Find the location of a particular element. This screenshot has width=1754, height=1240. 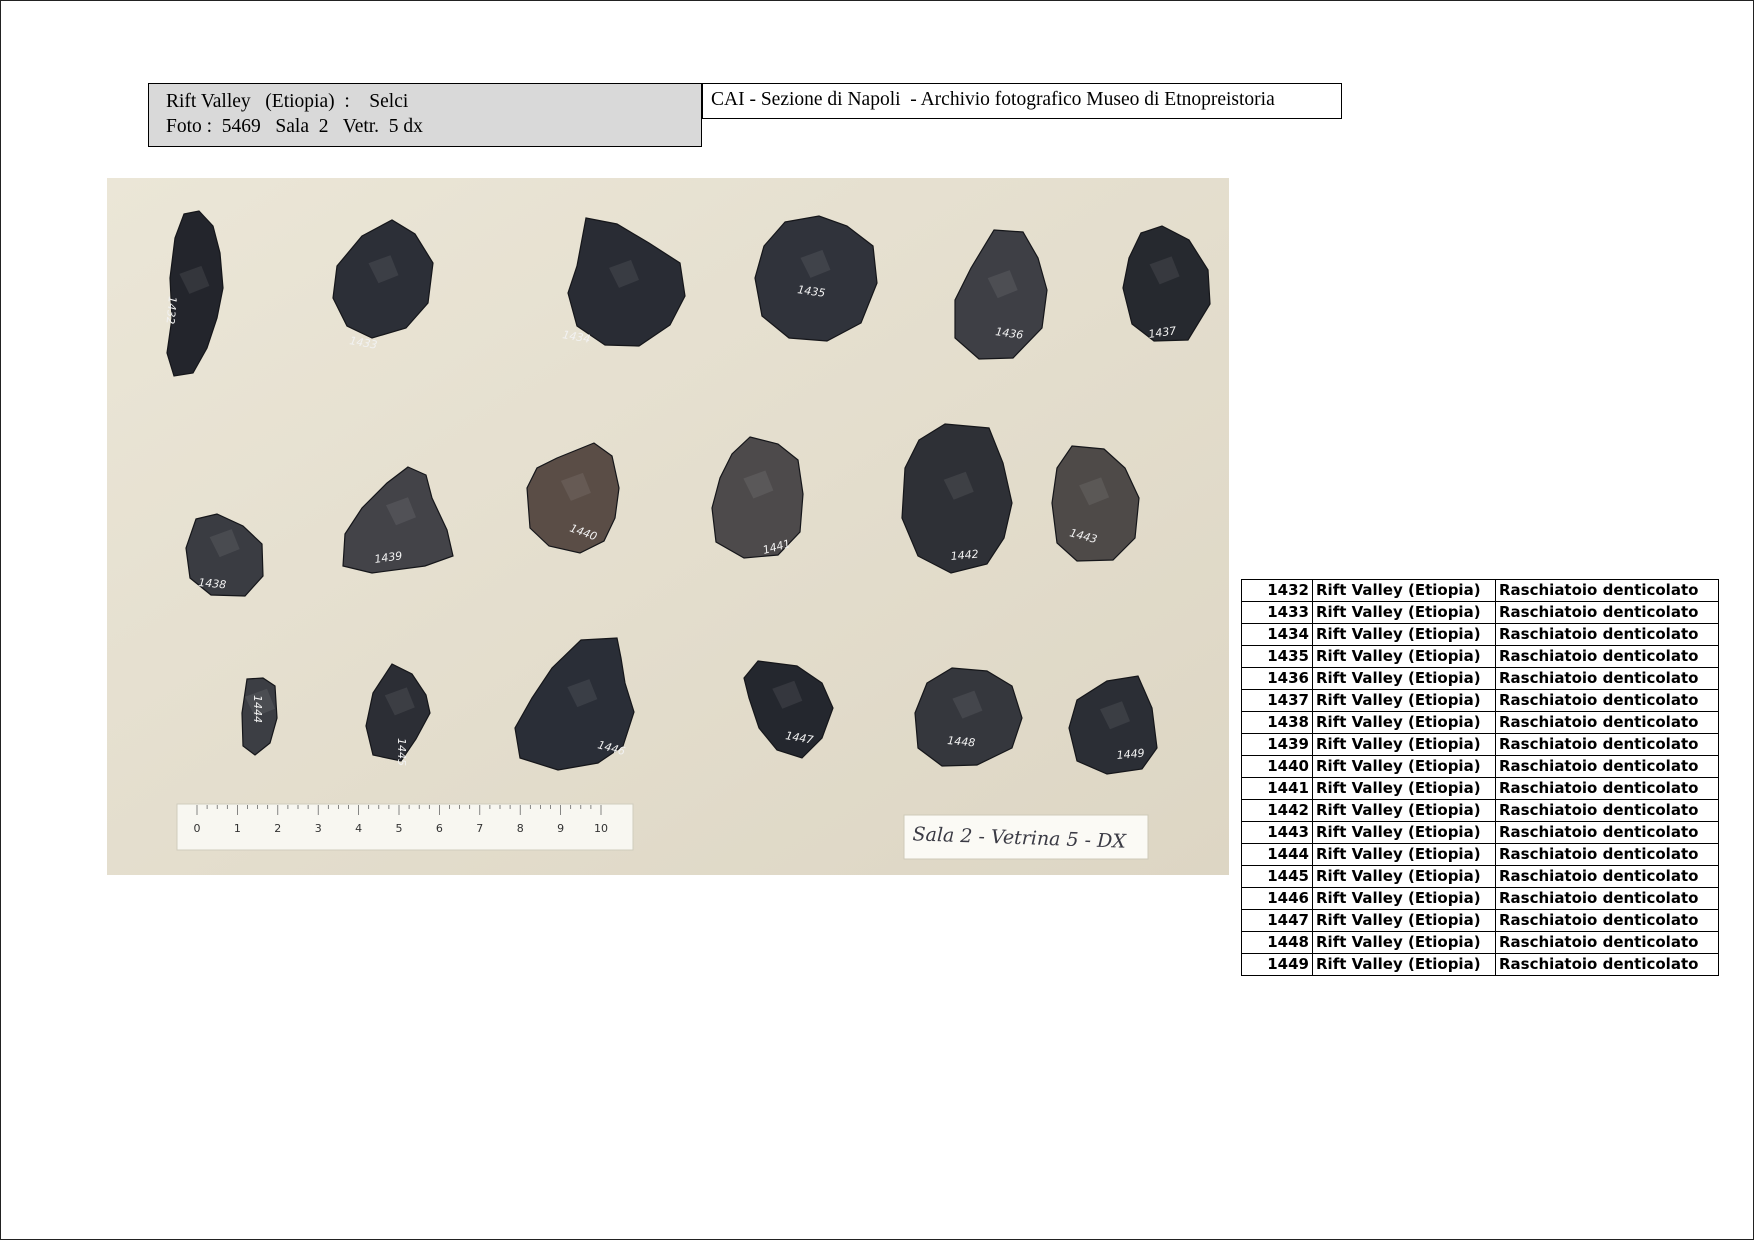

artifact-1435: 1435 is located at coordinates (816, 278).